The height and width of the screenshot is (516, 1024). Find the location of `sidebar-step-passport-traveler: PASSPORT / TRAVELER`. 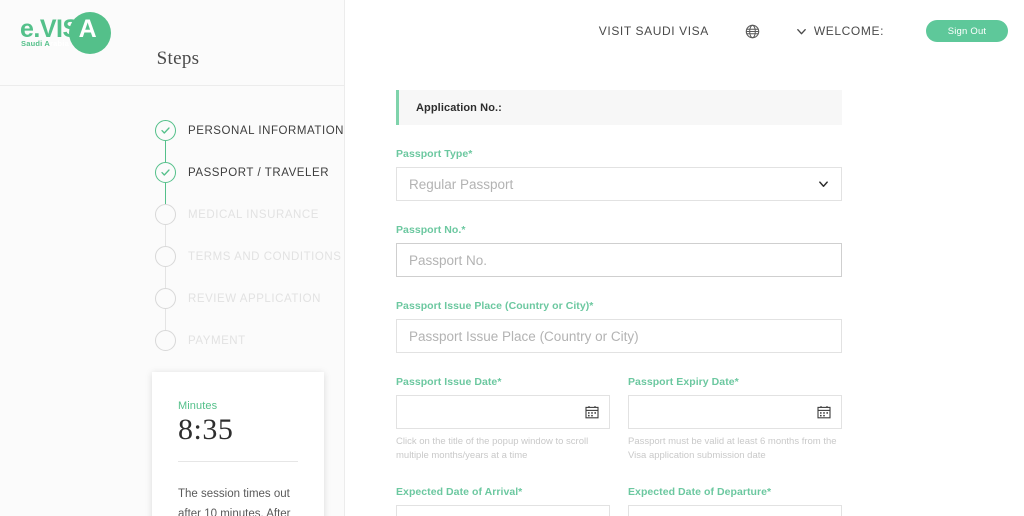

sidebar-step-passport-traveler: PASSPORT / TRAVELER is located at coordinates (249, 172).